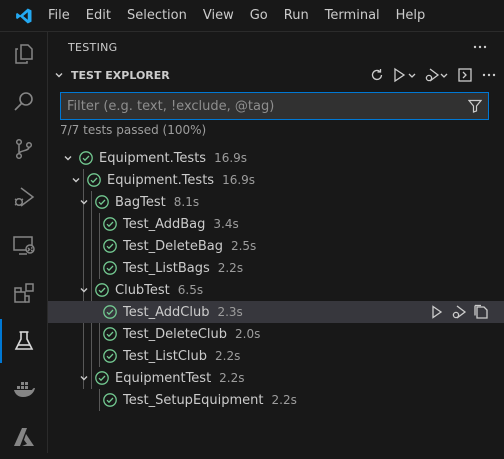 This screenshot has width=504, height=459. I want to click on more-actions-icon, so click(480, 47).